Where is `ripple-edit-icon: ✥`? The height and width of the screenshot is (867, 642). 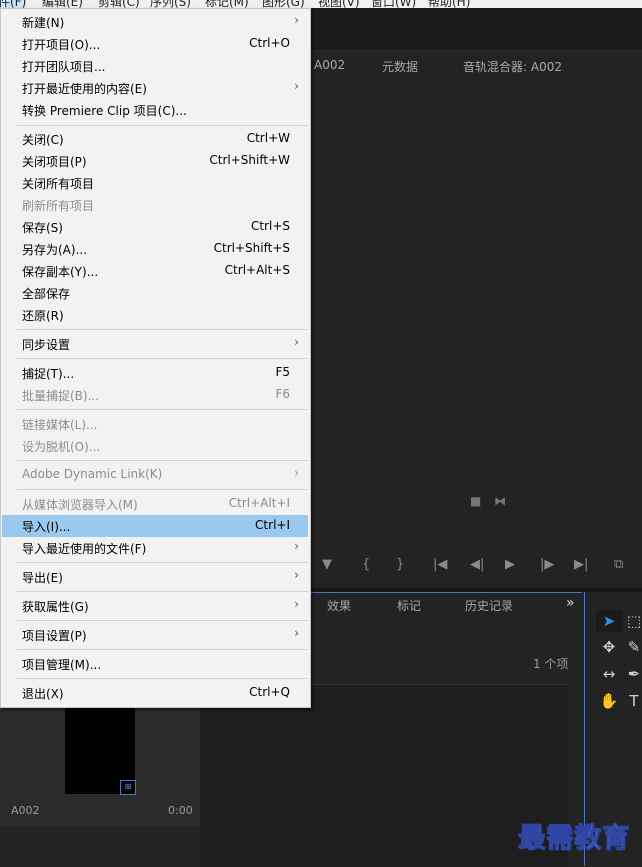
ripple-edit-icon: ✥ is located at coordinates (609, 647).